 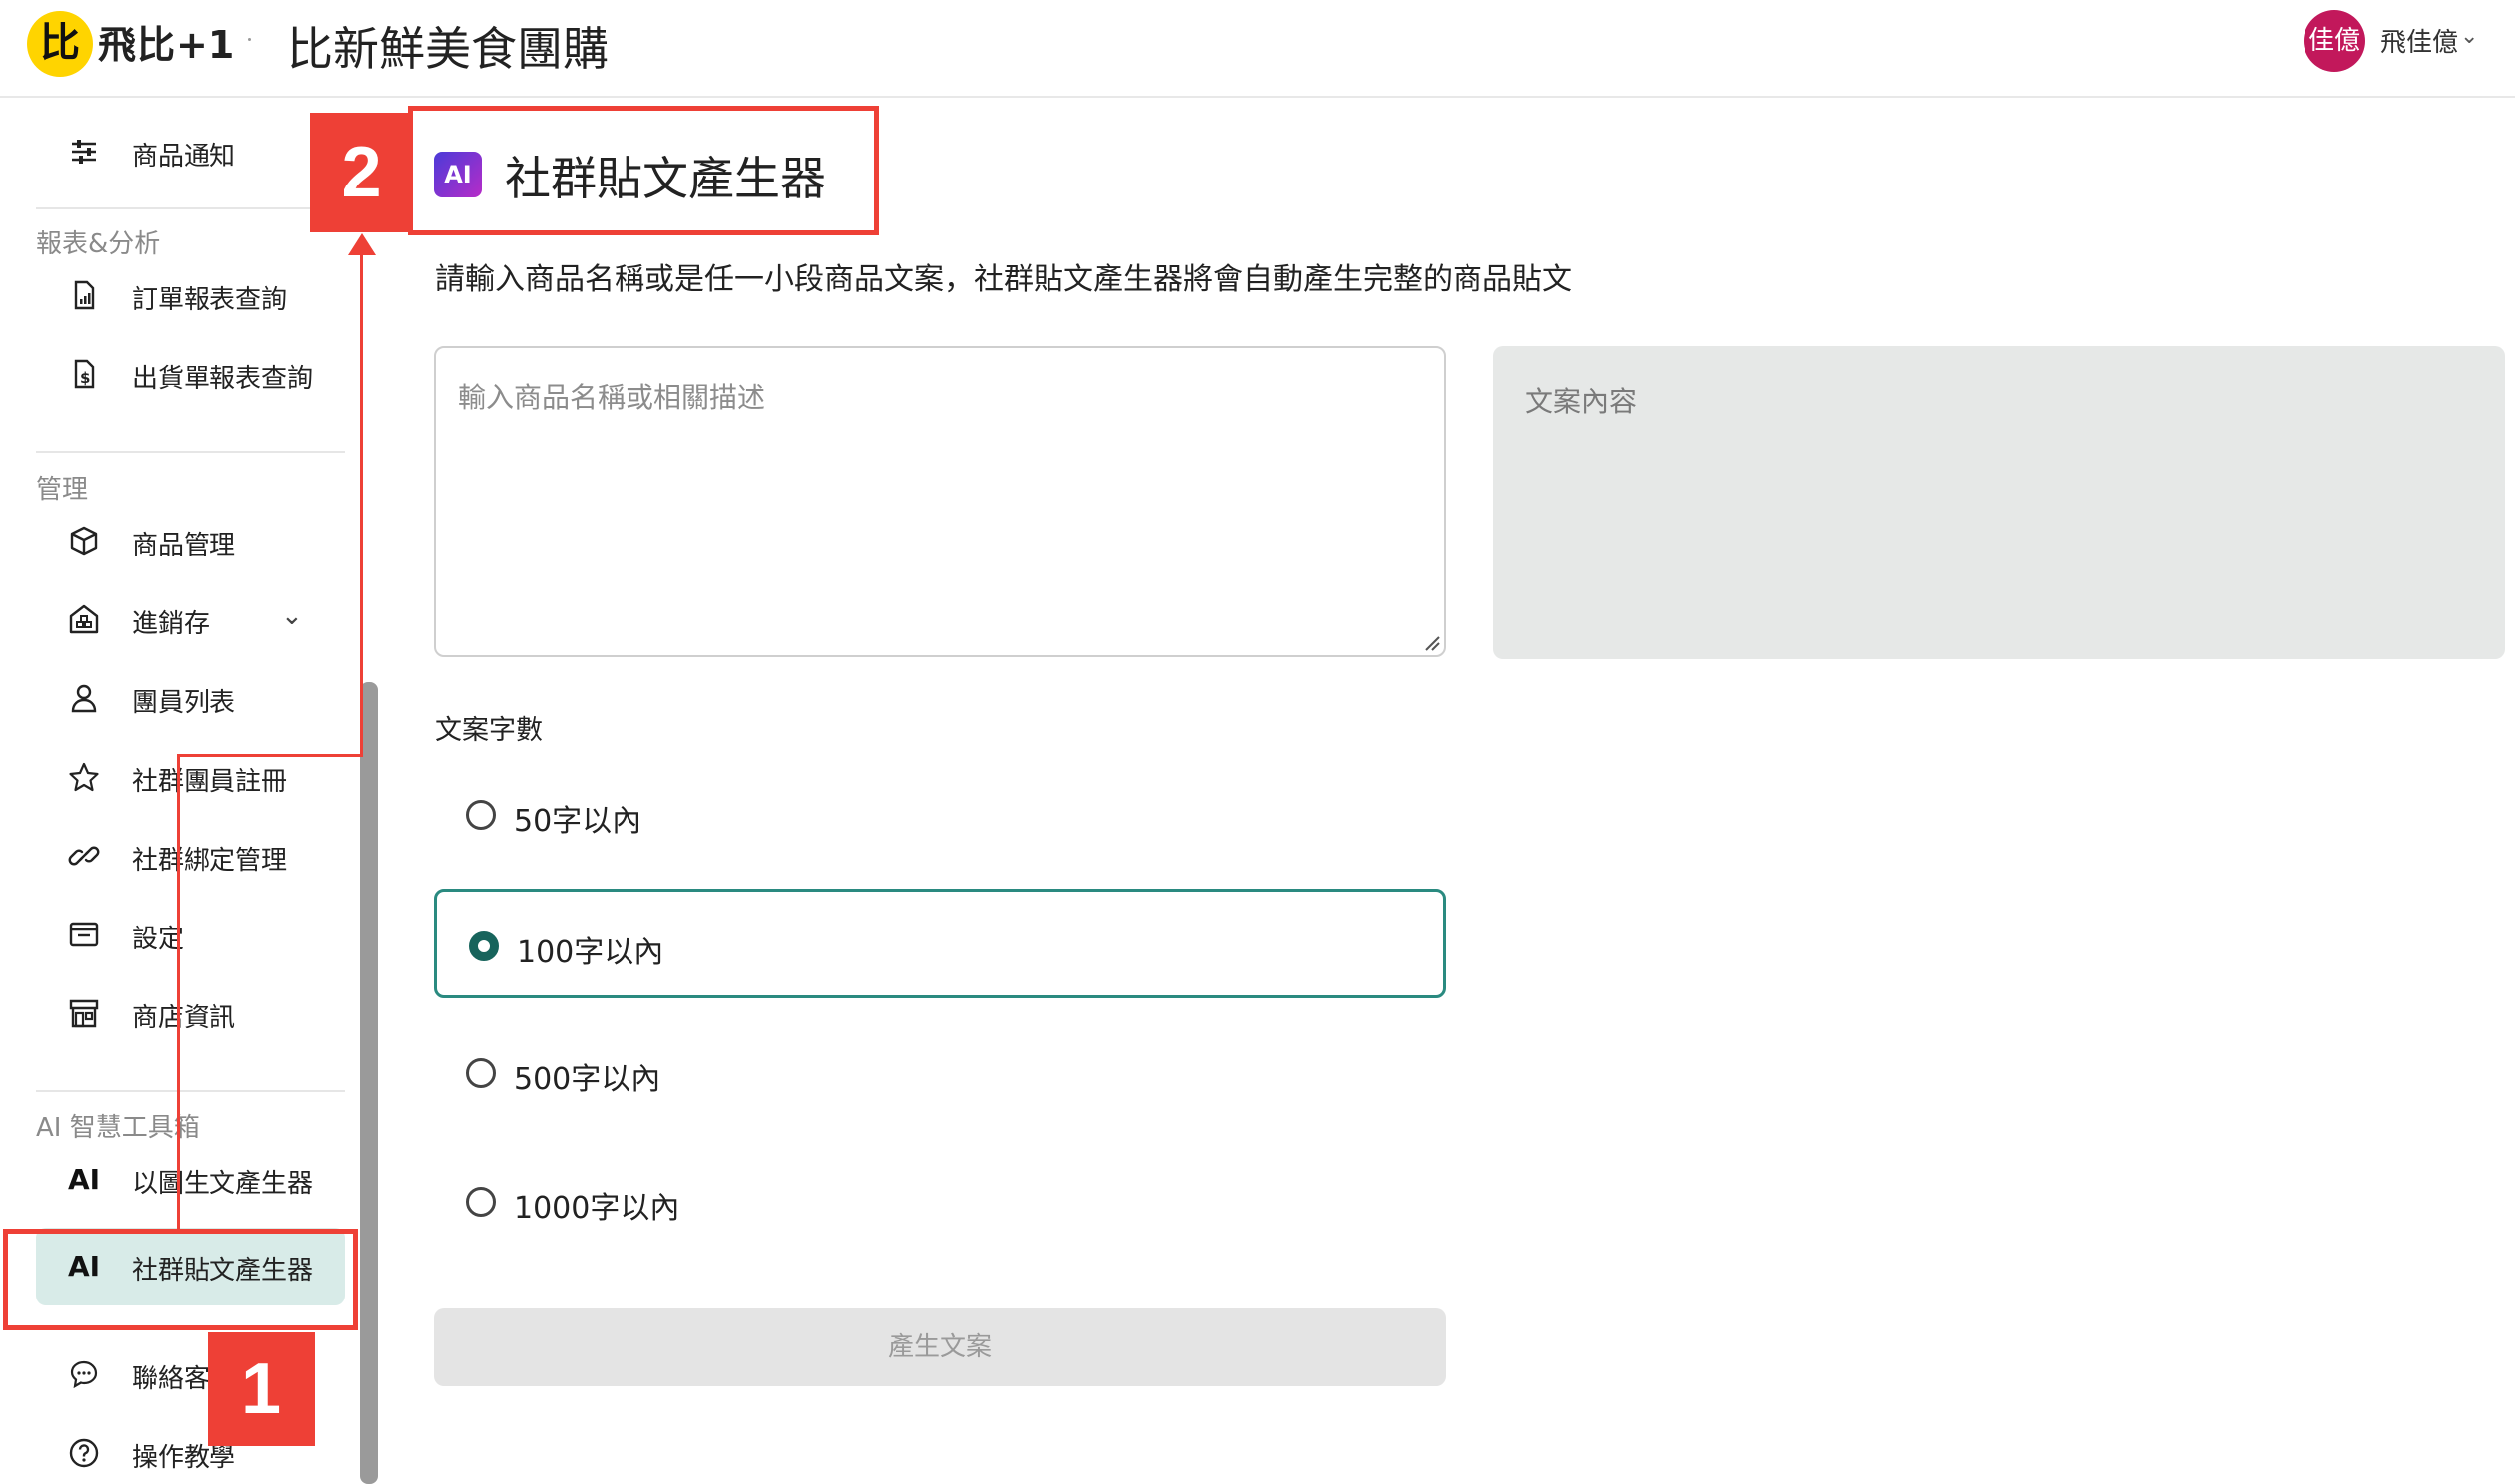 What do you see at coordinates (261, 1389) in the screenshot?
I see `annotation-badge-step1: 1` at bounding box center [261, 1389].